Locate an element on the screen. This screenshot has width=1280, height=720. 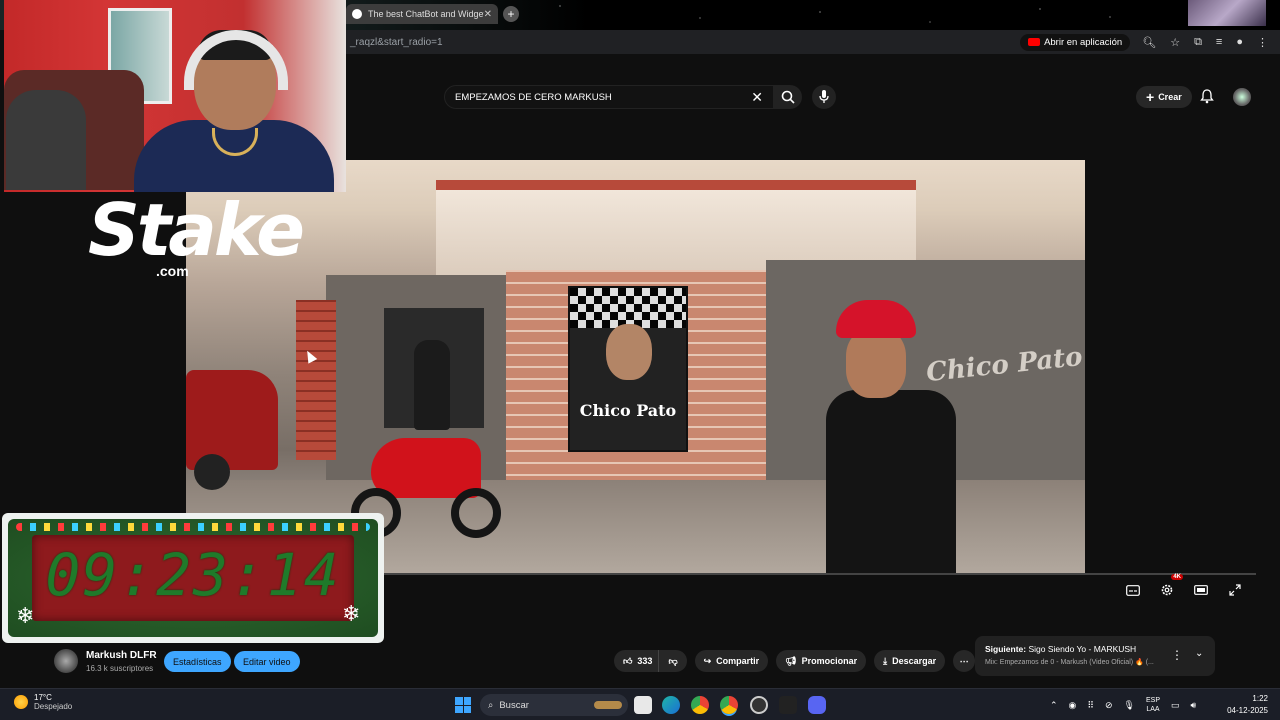
download-button: ⤓ Descargar is located at coordinates (910, 661).